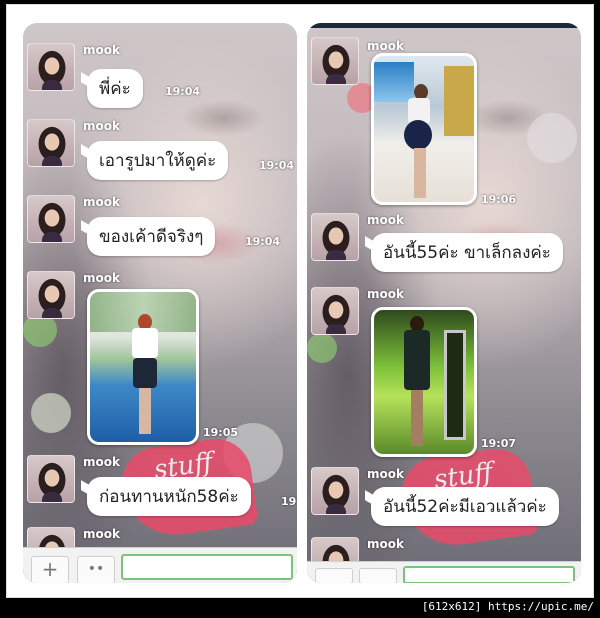 The image size is (600, 618). I want to click on add-button: +, so click(50, 569).